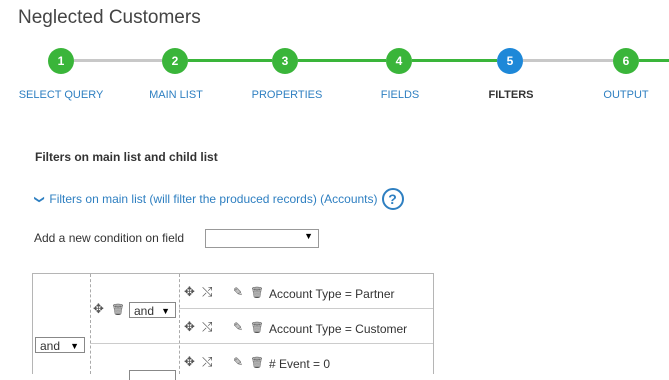 This screenshot has height=380, width=669. I want to click on condition-text: # Event = 0, so click(300, 364).